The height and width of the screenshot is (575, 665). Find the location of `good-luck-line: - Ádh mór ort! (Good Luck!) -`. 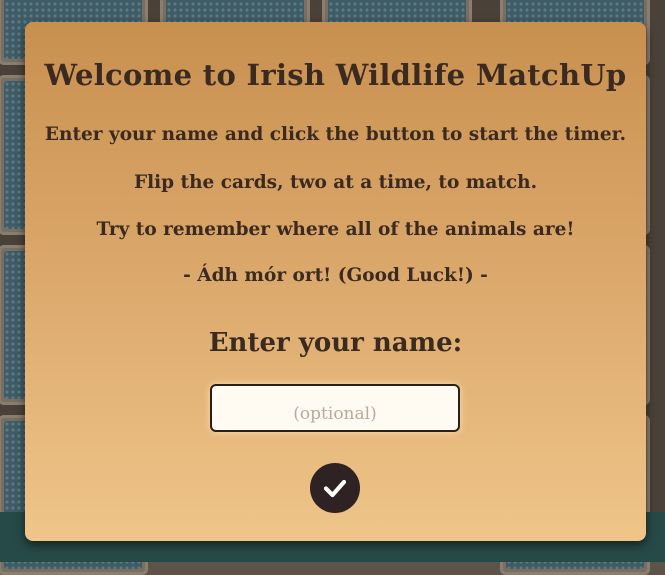

good-luck-line: - Ádh mór ort! (Good Luck!) - is located at coordinates (335, 275).